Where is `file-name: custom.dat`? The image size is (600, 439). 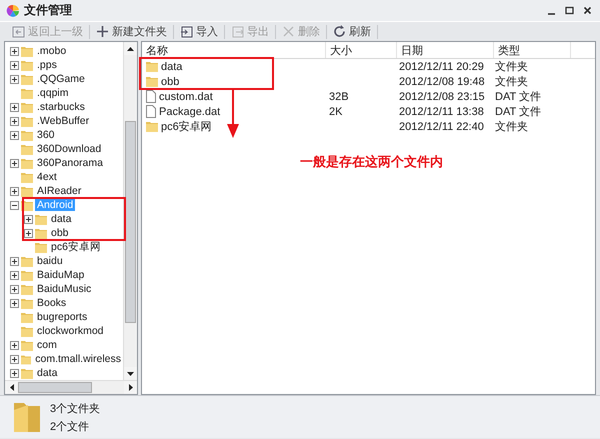 file-name: custom.dat is located at coordinates (186, 96).